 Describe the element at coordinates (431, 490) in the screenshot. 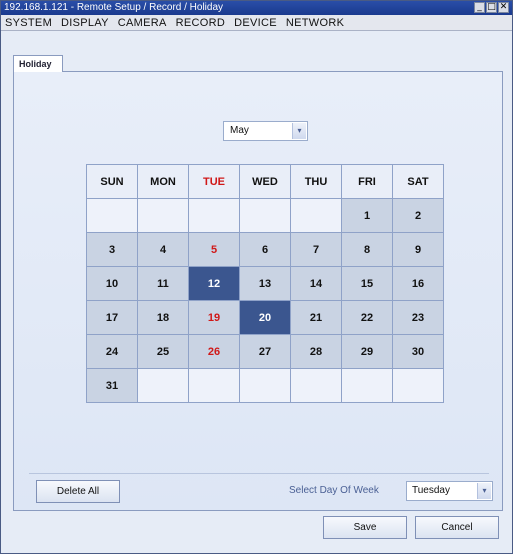

I see `day-of-week-value: Tuesday` at that location.